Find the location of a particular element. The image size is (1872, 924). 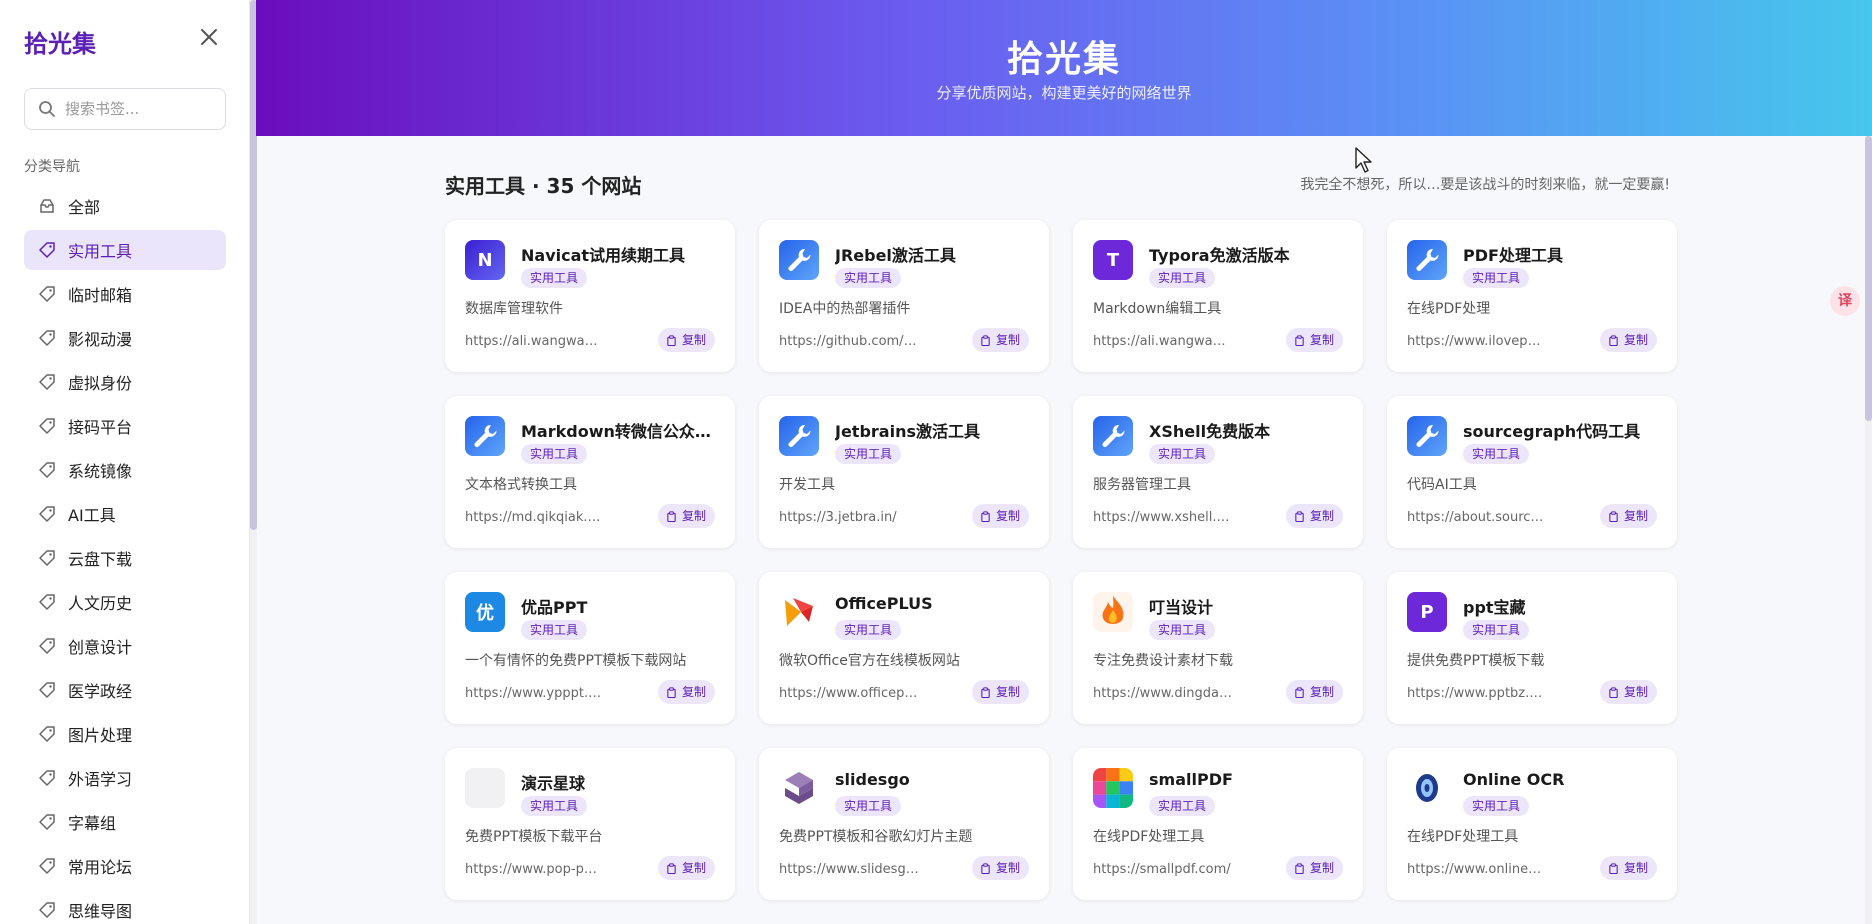

site-url: https://www.pop-ppt.com/ is located at coordinates (535, 869).